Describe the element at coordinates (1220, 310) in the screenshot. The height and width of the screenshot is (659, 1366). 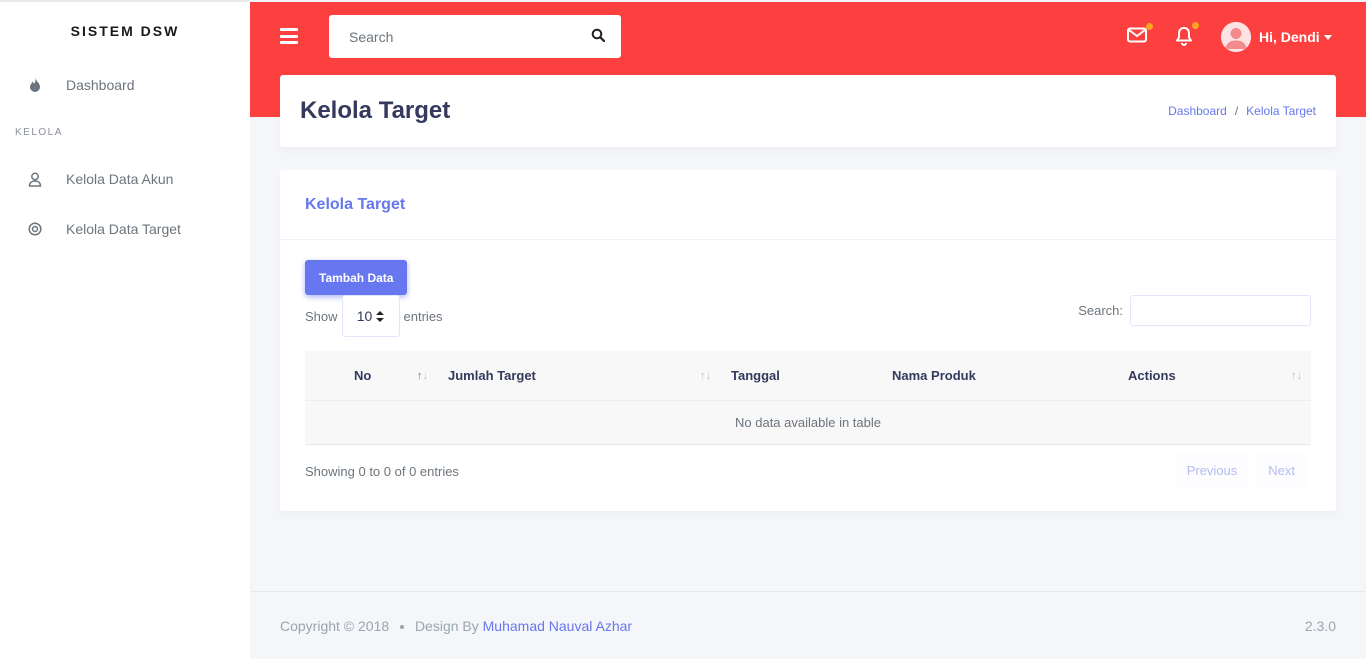
I see `table-search-input` at that location.